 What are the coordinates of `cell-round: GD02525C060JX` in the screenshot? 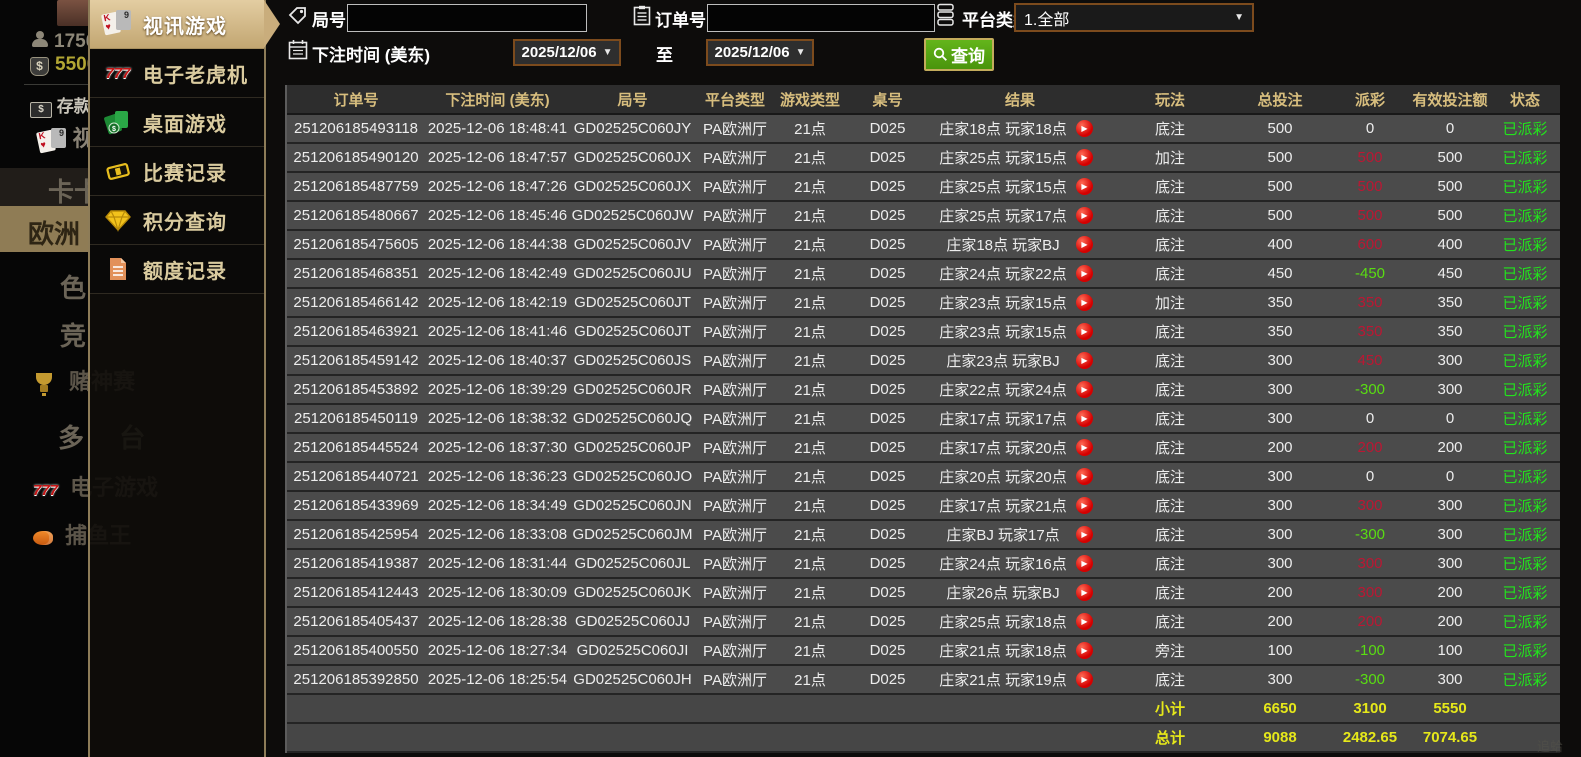 It's located at (632, 186).